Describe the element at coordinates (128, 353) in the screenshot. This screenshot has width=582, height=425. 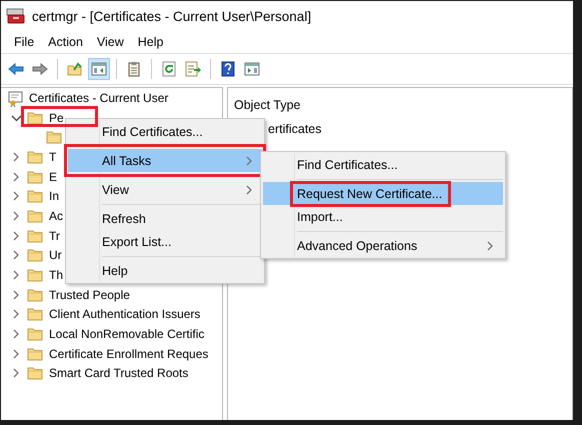
I see `tree-item: Certificate Enrollment Reques` at that location.